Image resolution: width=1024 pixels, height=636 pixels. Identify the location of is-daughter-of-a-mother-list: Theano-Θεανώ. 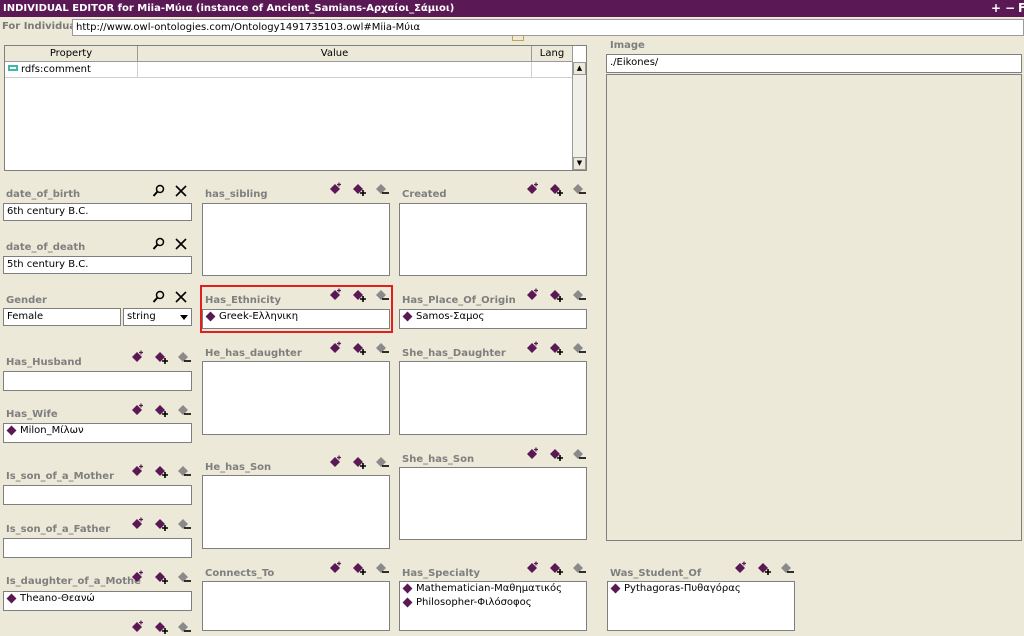
(97, 601).